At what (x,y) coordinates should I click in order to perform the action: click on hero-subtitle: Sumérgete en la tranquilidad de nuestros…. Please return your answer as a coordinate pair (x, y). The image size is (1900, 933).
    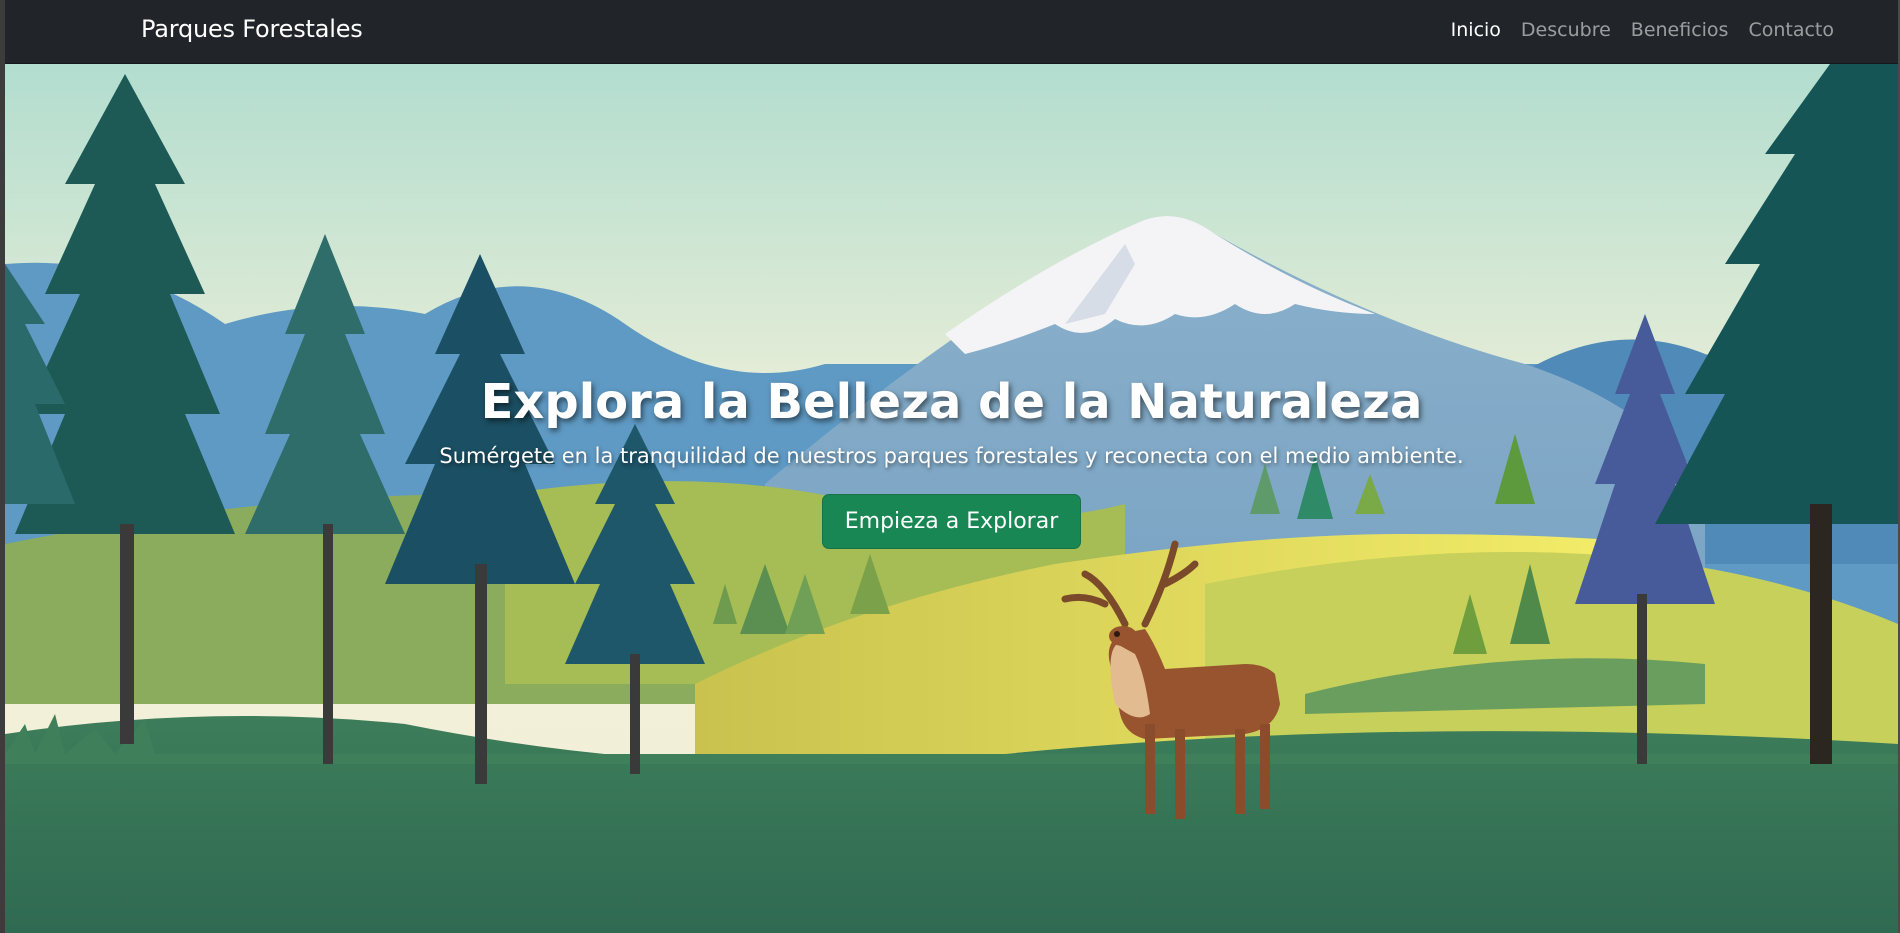
    Looking at the image, I should click on (951, 456).